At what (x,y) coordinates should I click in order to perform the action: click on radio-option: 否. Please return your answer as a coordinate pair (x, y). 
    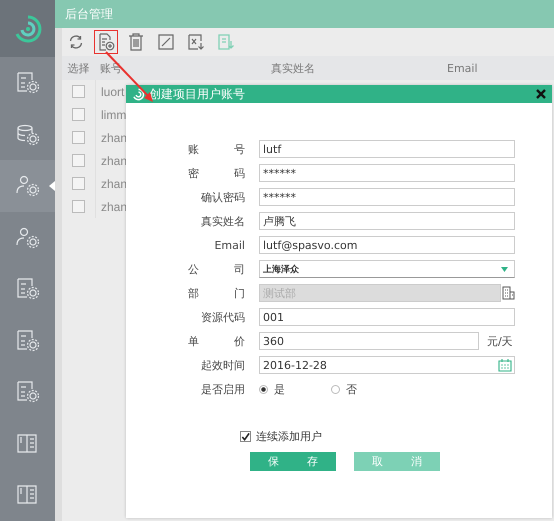
    Looking at the image, I should click on (344, 389).